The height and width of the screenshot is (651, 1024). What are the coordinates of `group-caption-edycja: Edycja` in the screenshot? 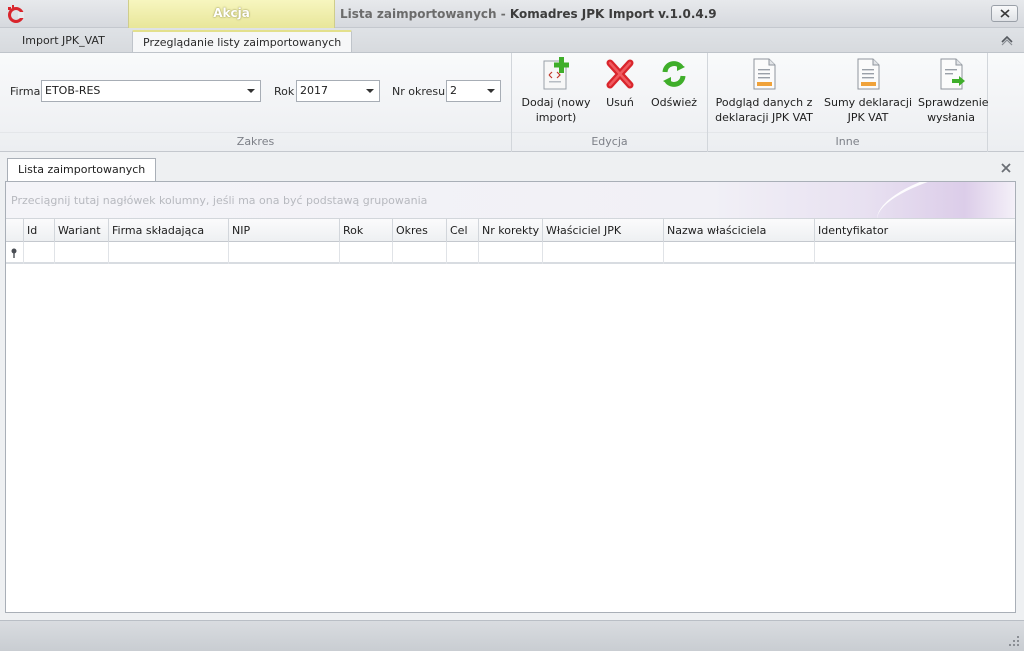 It's located at (609, 141).